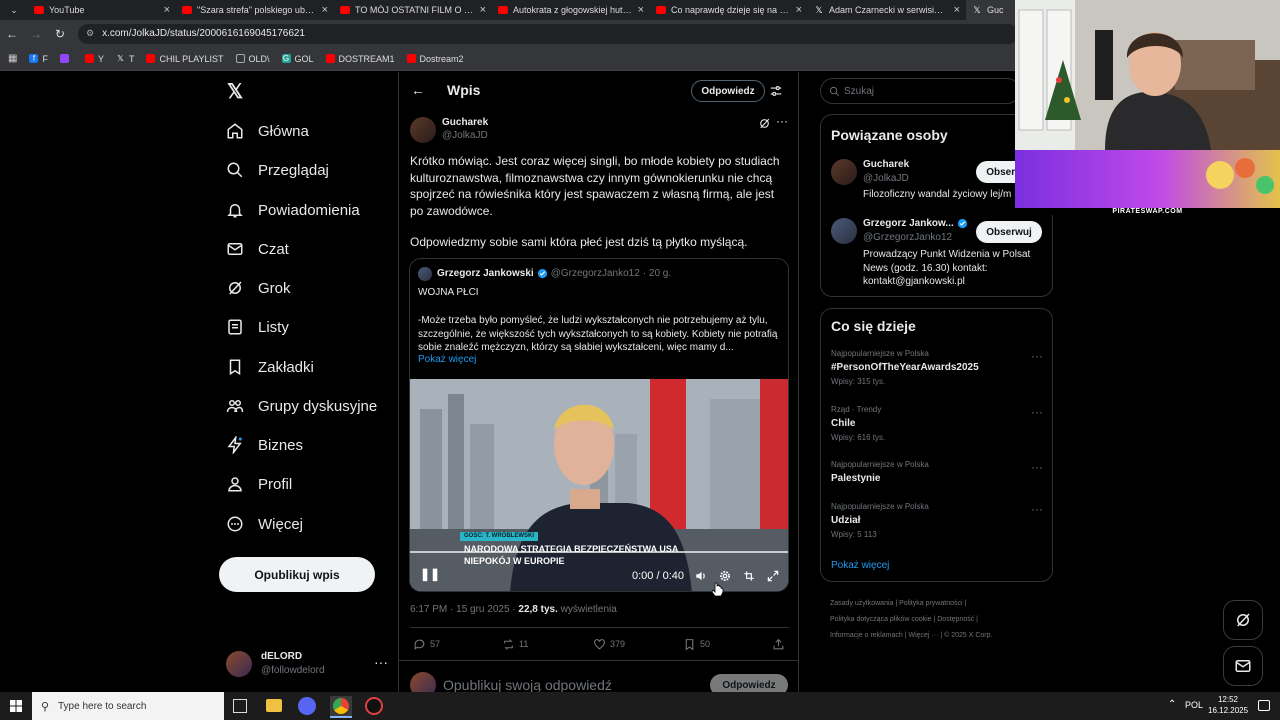 This screenshot has height=720, width=1280. What do you see at coordinates (701, 576) in the screenshot?
I see `volume-icon` at bounding box center [701, 576].